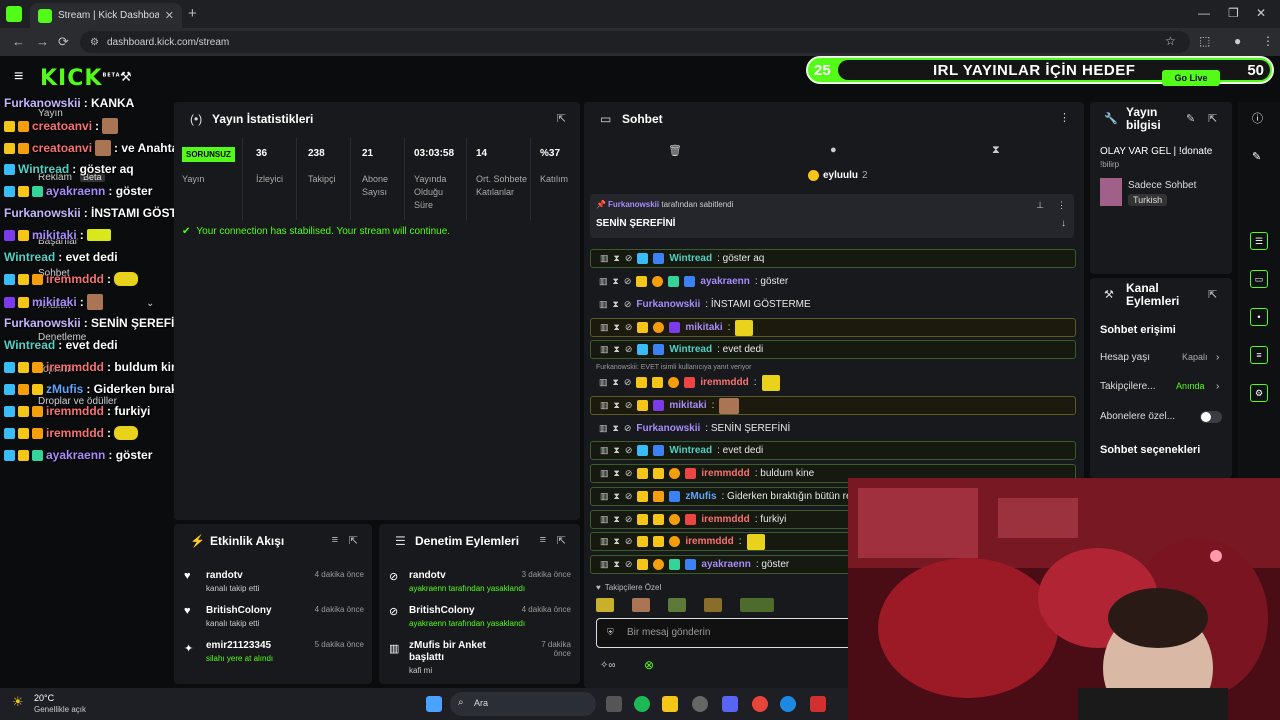 This screenshot has width=1280, height=720. What do you see at coordinates (18, 702) in the screenshot?
I see `weather-icon: ☀` at bounding box center [18, 702].